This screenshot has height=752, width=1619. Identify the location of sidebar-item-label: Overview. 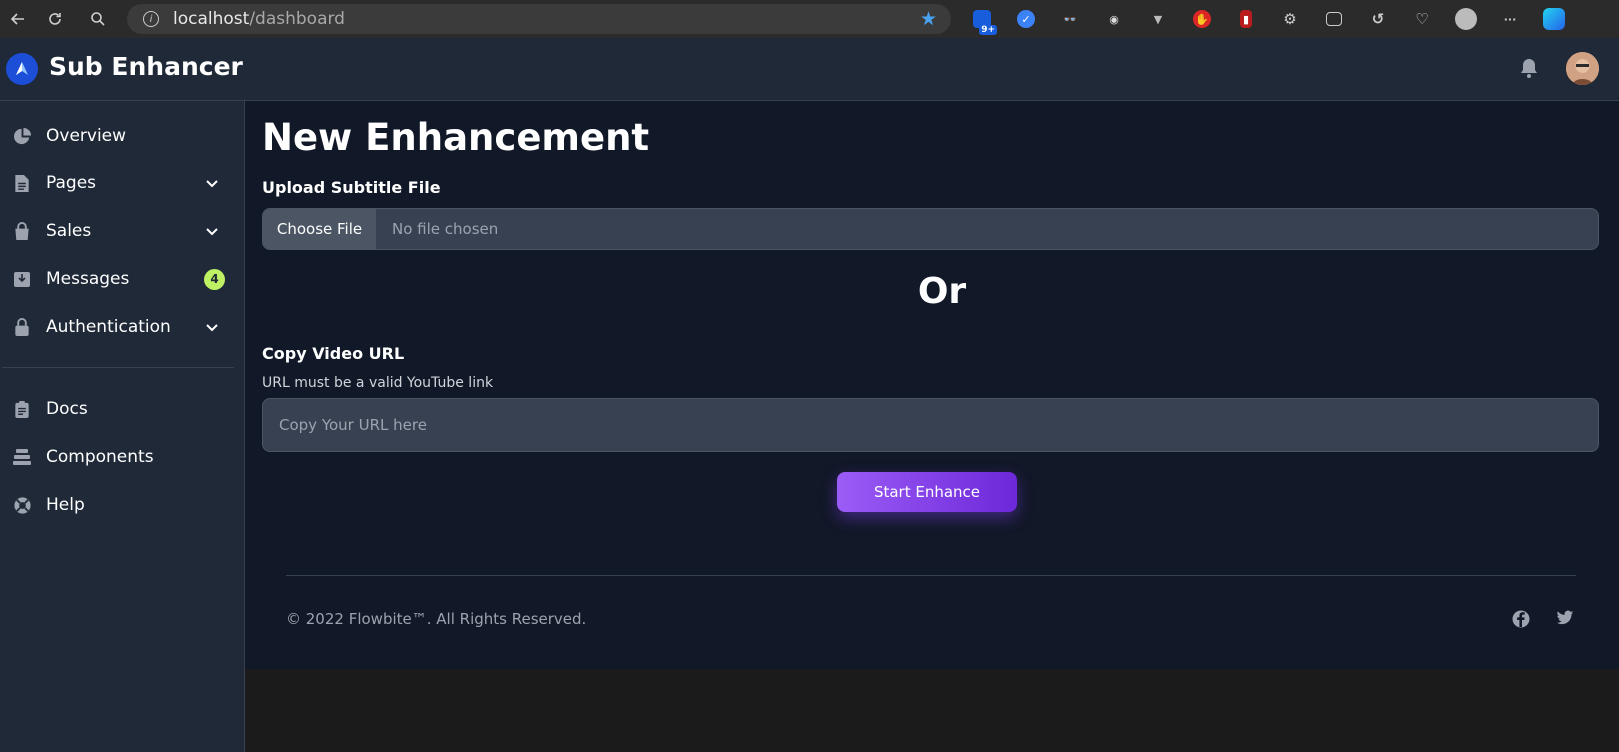
(86, 136).